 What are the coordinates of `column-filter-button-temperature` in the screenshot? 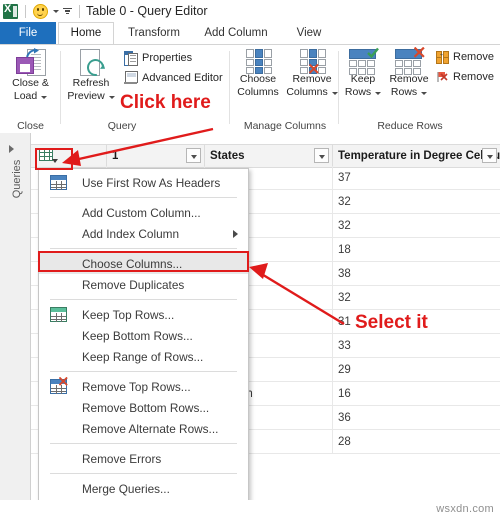 It's located at (489, 155).